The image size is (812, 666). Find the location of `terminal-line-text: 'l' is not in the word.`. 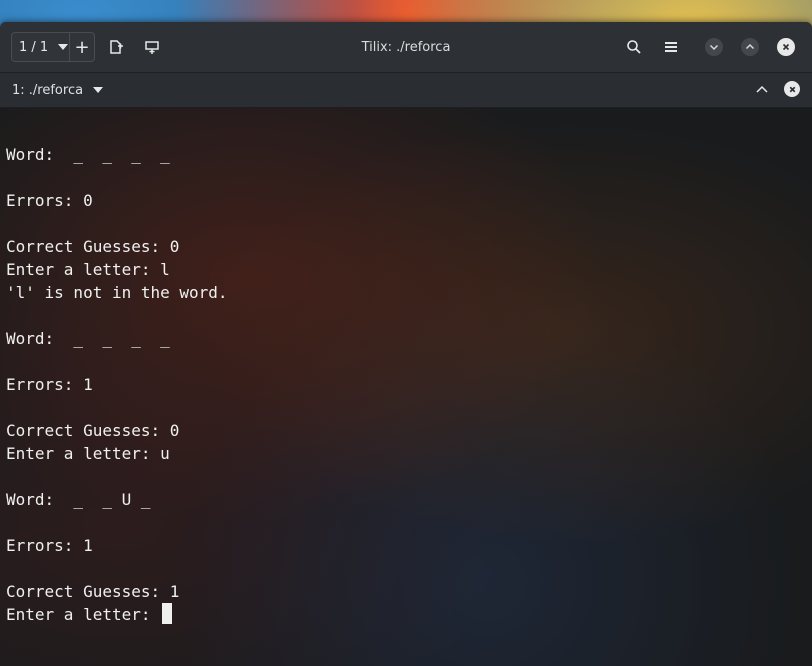

terminal-line-text: 'l' is not in the word. is located at coordinates (117, 292).